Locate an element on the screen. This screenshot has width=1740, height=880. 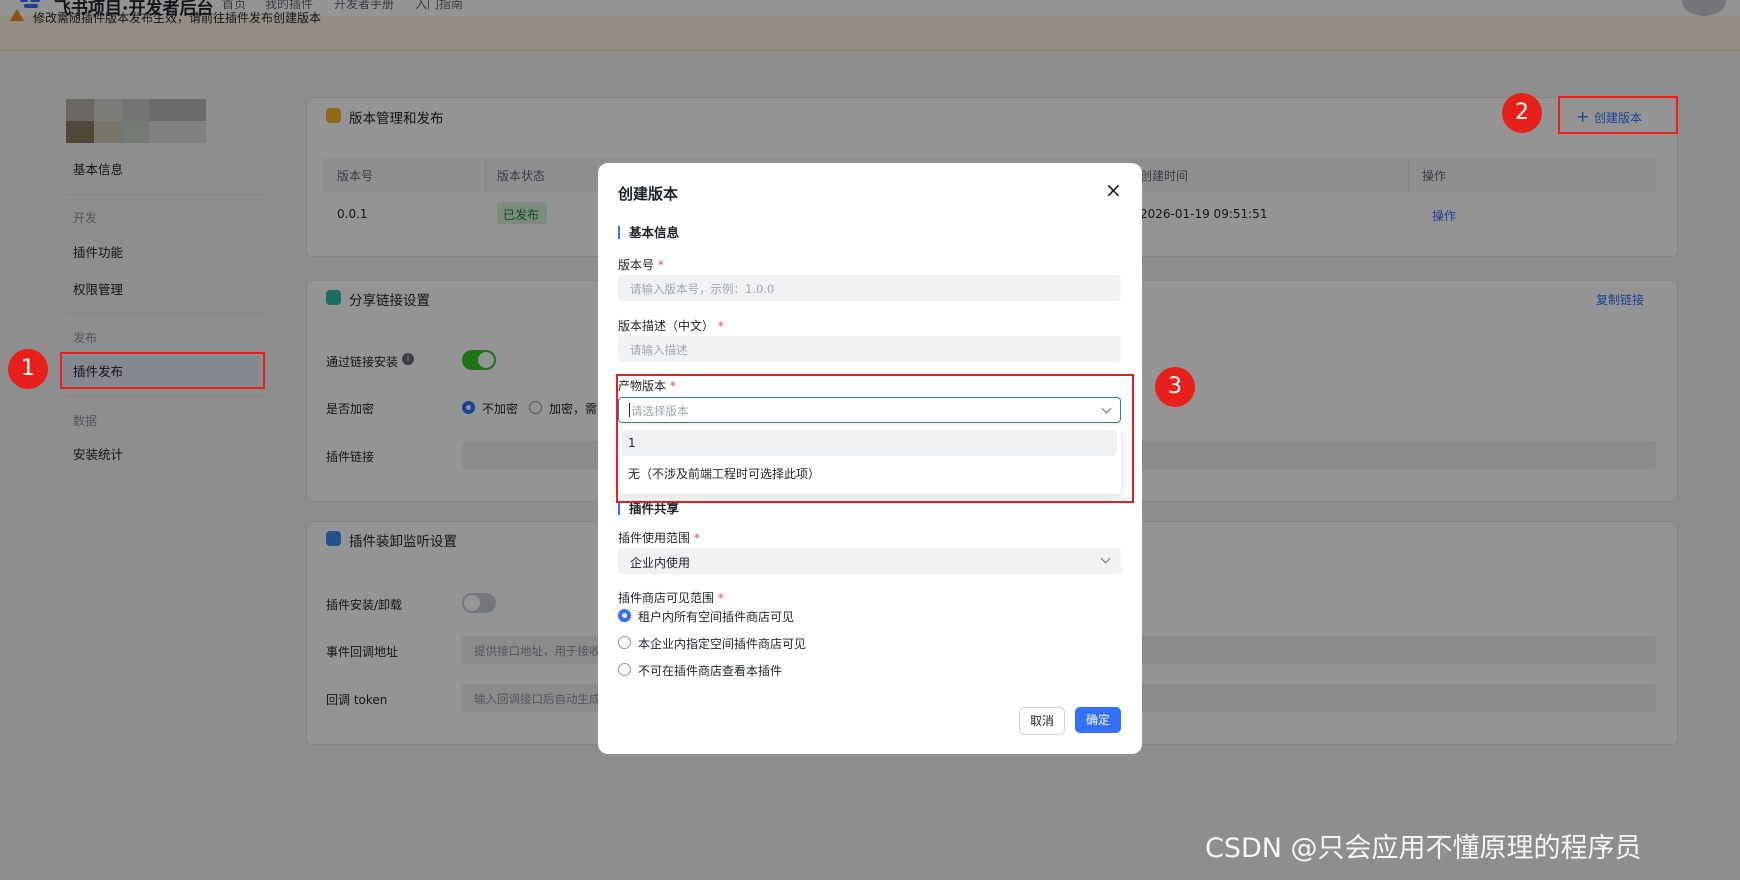
visibility-text-specified: 本企业内指定空间插件商店可见 is located at coordinates (722, 644).